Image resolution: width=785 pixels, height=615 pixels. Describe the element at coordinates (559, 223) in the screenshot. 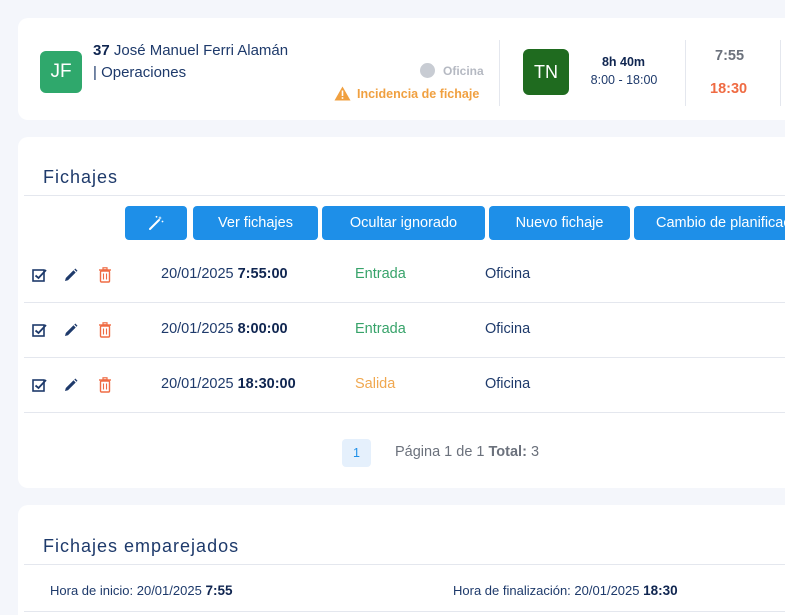

I see `new-fichaje-button: Nuevo fichaje` at that location.